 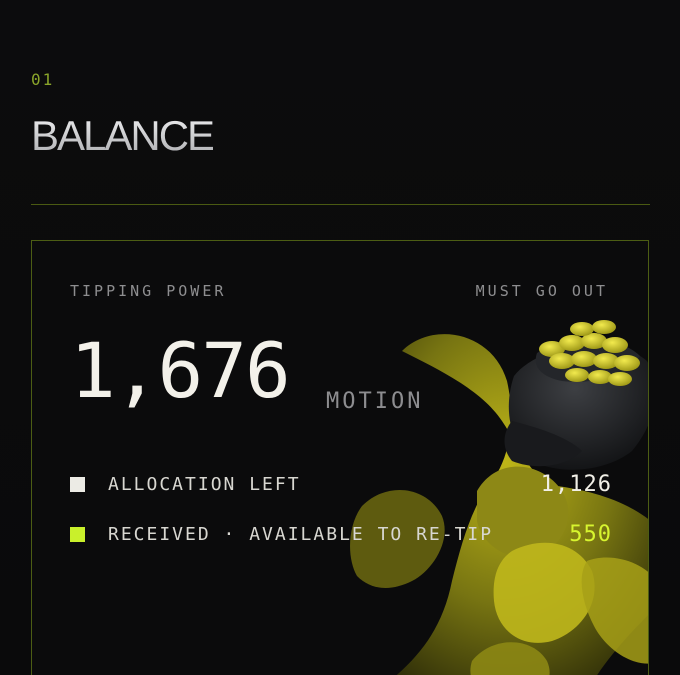 I want to click on received-swatch, so click(x=77, y=534).